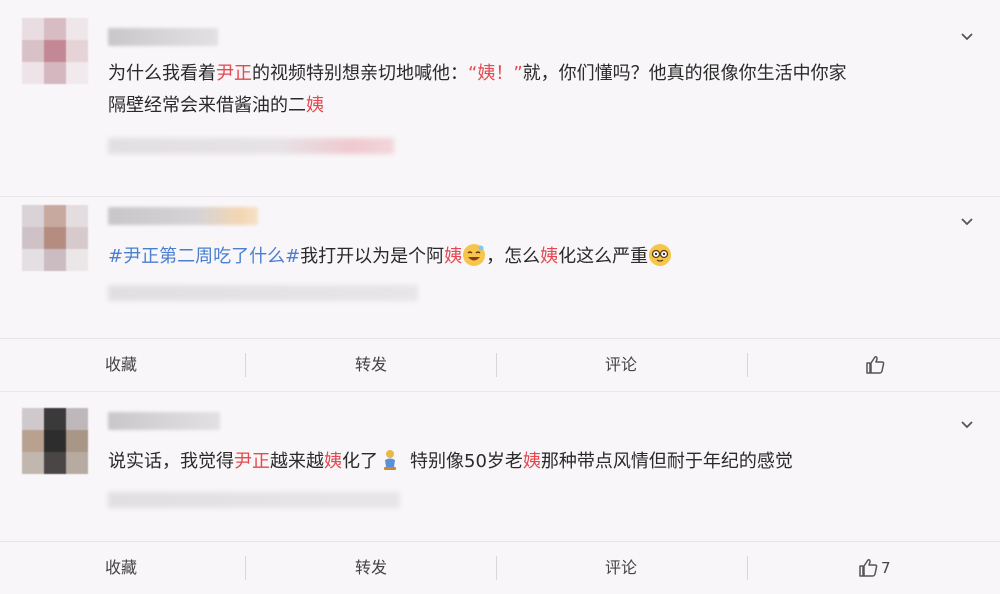 The image size is (1000, 594). What do you see at coordinates (474, 255) in the screenshot?
I see `laughing-face-emoji` at bounding box center [474, 255].